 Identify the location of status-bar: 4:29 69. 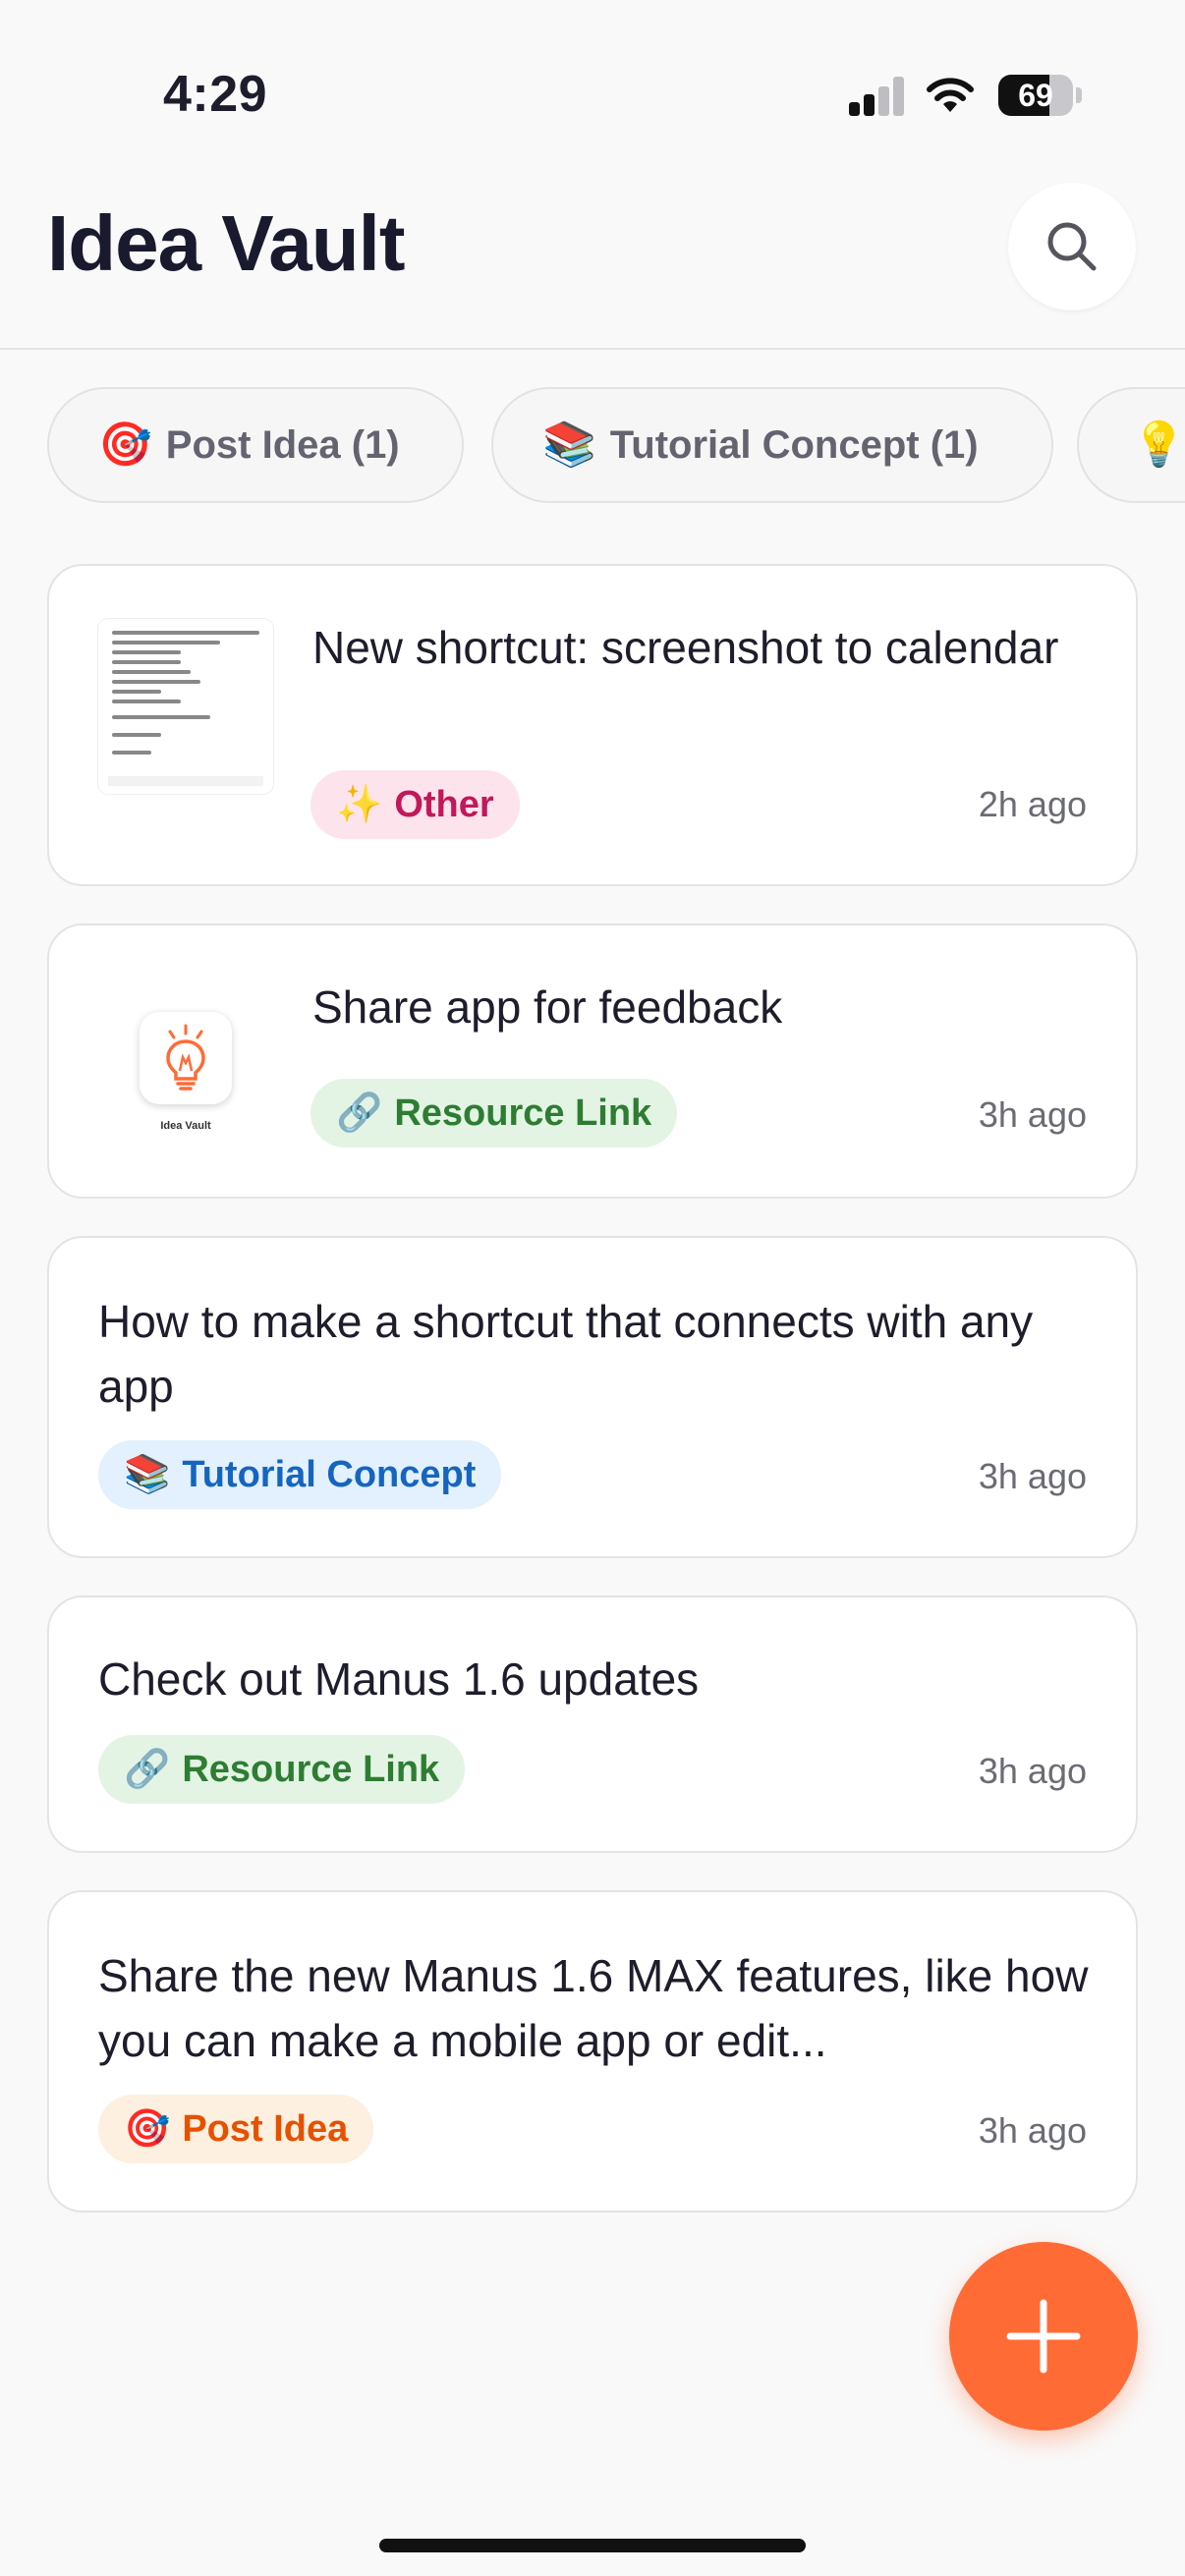
(592, 73).